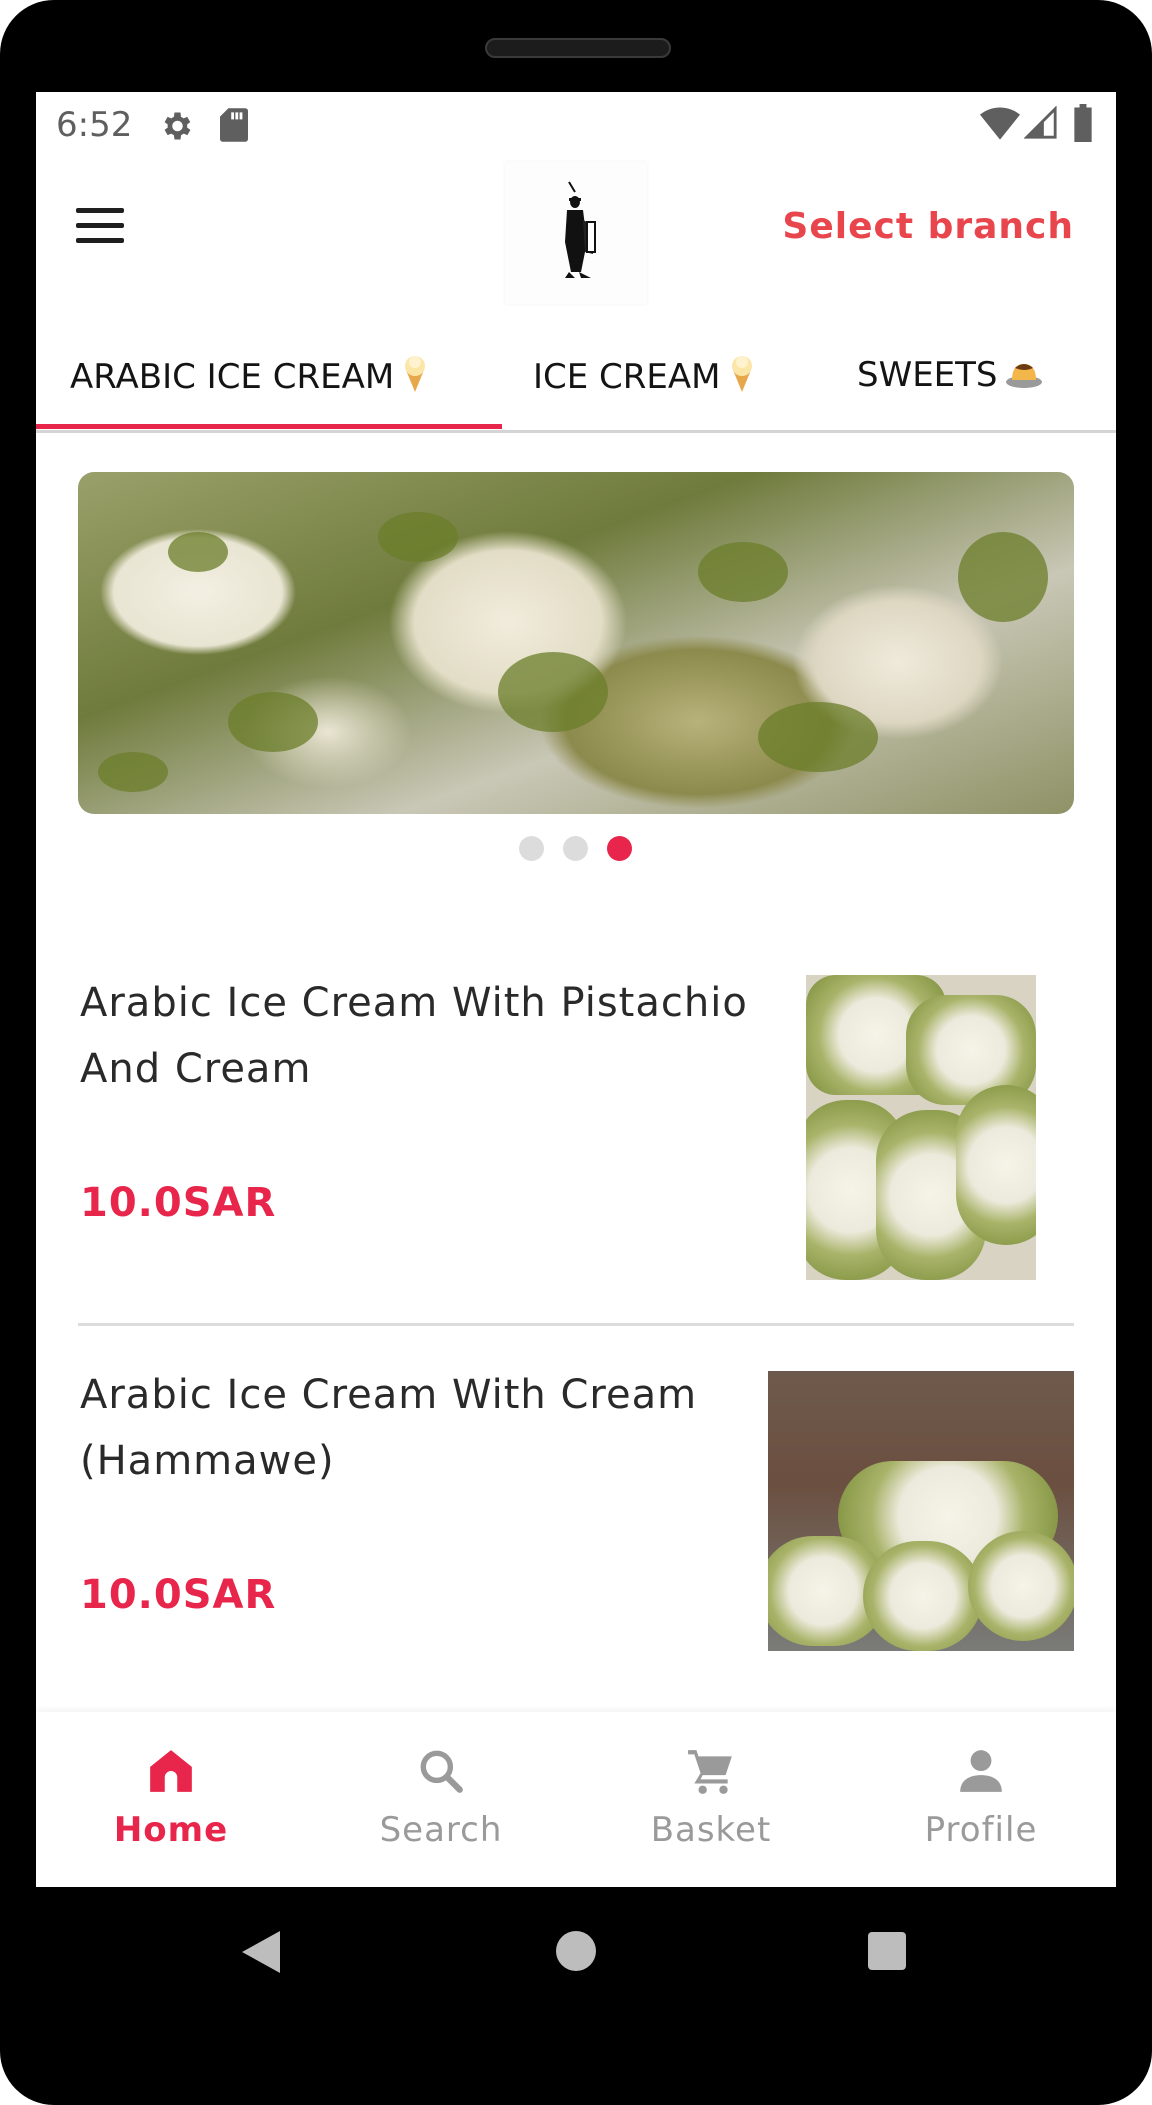  I want to click on nav-label: Profile, so click(981, 1830).